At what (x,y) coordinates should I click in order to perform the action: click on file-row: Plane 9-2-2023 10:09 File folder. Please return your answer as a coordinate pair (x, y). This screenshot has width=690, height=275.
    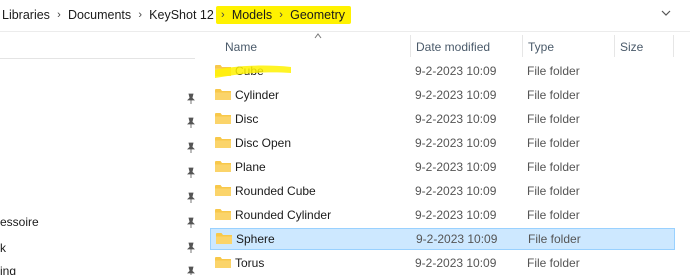
    Looking at the image, I should click on (440, 167).